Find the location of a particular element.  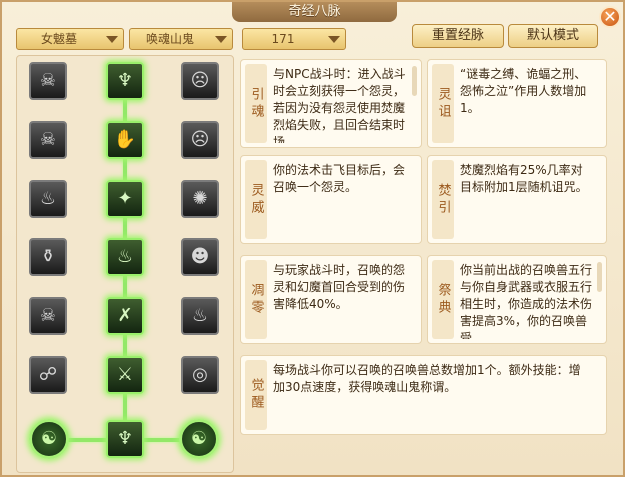

level-select: 171 is located at coordinates (294, 39).